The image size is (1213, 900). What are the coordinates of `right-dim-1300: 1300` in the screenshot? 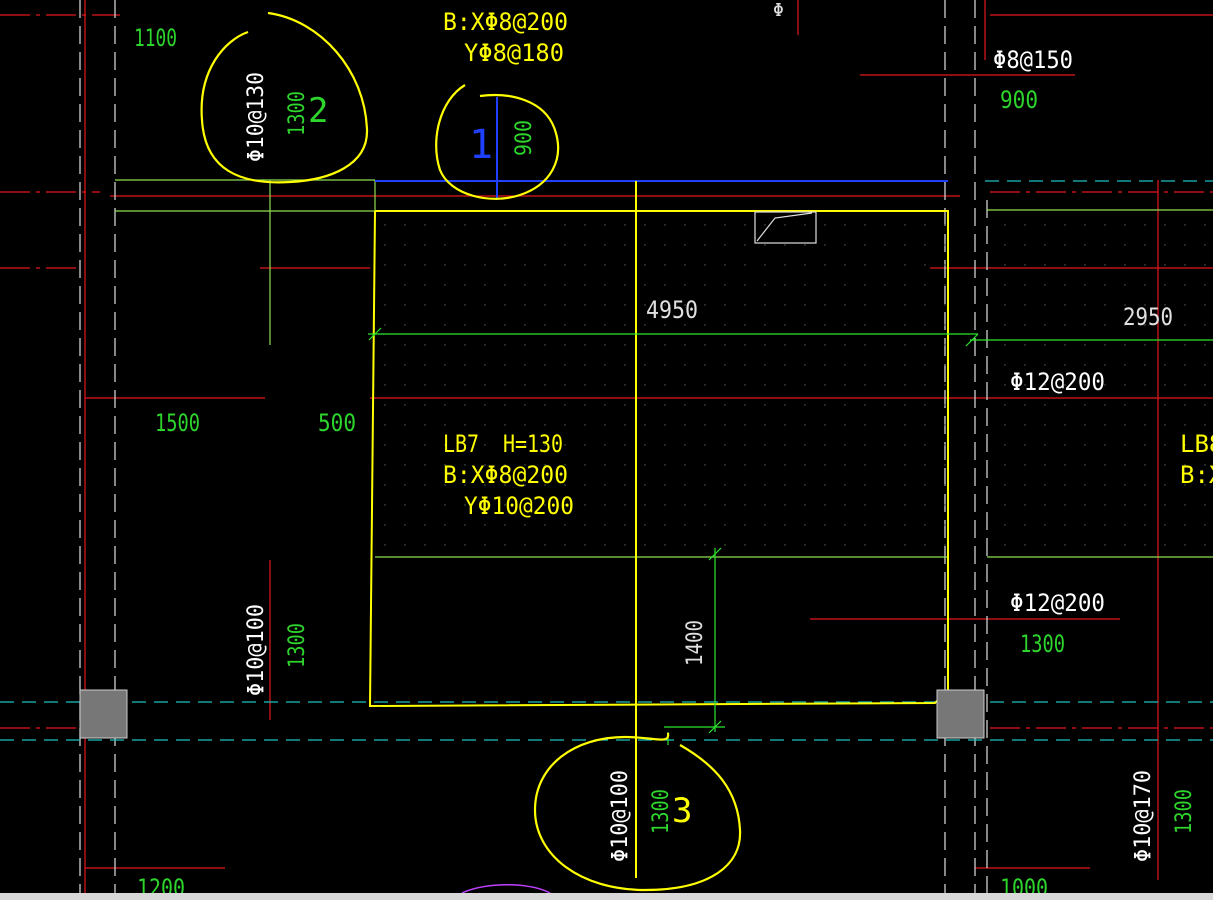 It's located at (1042, 644).